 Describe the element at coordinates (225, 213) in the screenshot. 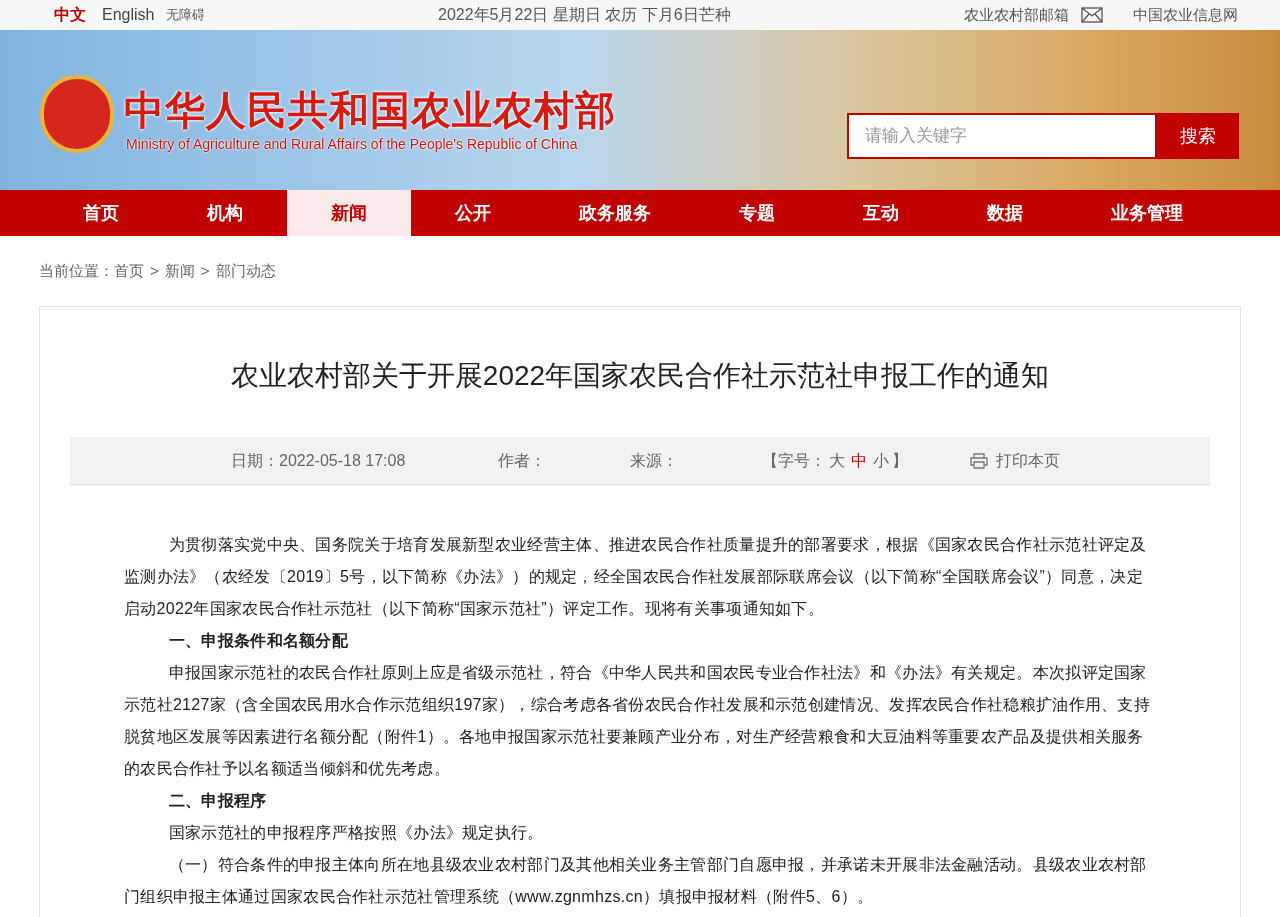

I see `nav-tab: 机构` at that location.